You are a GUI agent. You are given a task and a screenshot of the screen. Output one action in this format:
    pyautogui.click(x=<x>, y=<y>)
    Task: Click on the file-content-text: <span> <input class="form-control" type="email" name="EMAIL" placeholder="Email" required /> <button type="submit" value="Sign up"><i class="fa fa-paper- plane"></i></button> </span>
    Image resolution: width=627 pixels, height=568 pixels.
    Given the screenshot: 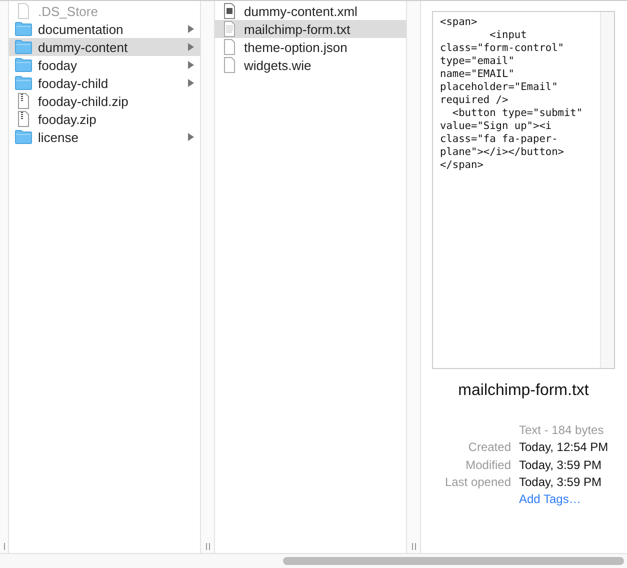 What is the action you would take?
    pyautogui.click(x=511, y=94)
    